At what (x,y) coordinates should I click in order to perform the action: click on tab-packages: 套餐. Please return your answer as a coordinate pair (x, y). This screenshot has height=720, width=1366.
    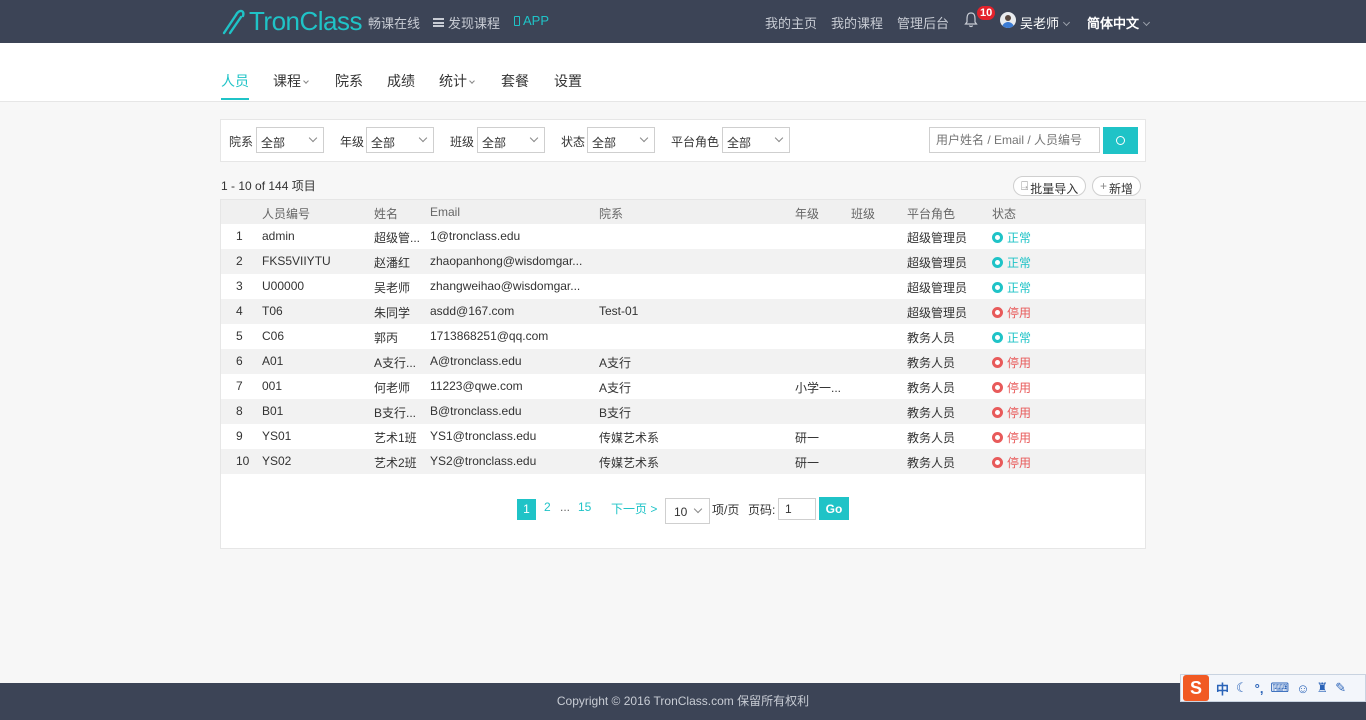
    Looking at the image, I should click on (515, 81).